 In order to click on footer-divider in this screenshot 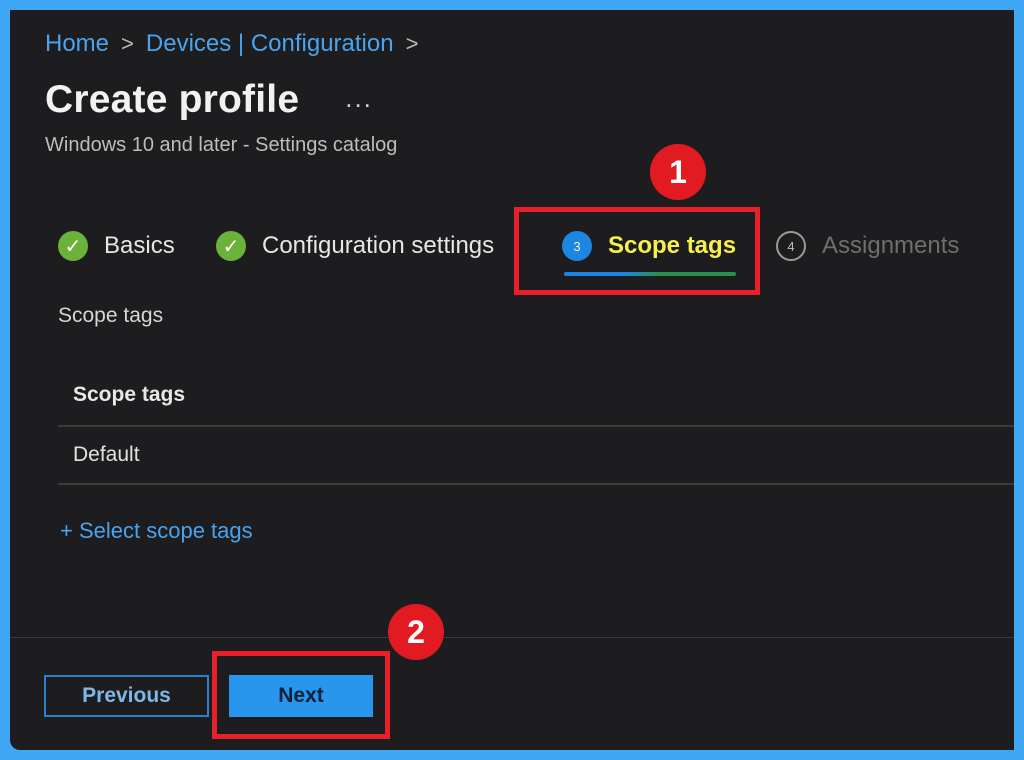, I will do `click(512, 637)`.